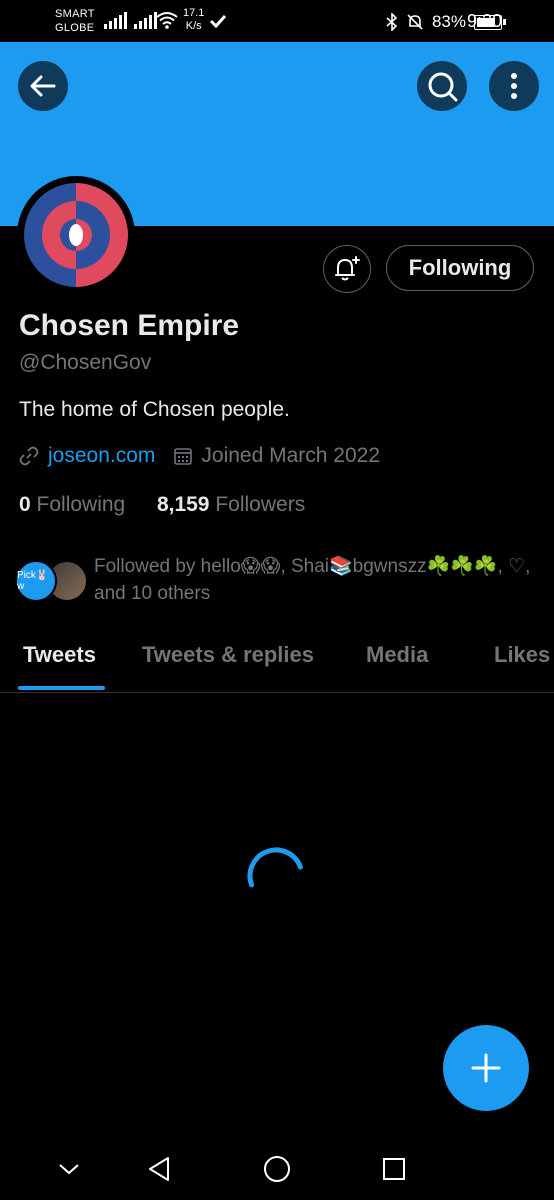  Describe the element at coordinates (194, 13) in the screenshot. I see `speed-value: 17.1` at that location.